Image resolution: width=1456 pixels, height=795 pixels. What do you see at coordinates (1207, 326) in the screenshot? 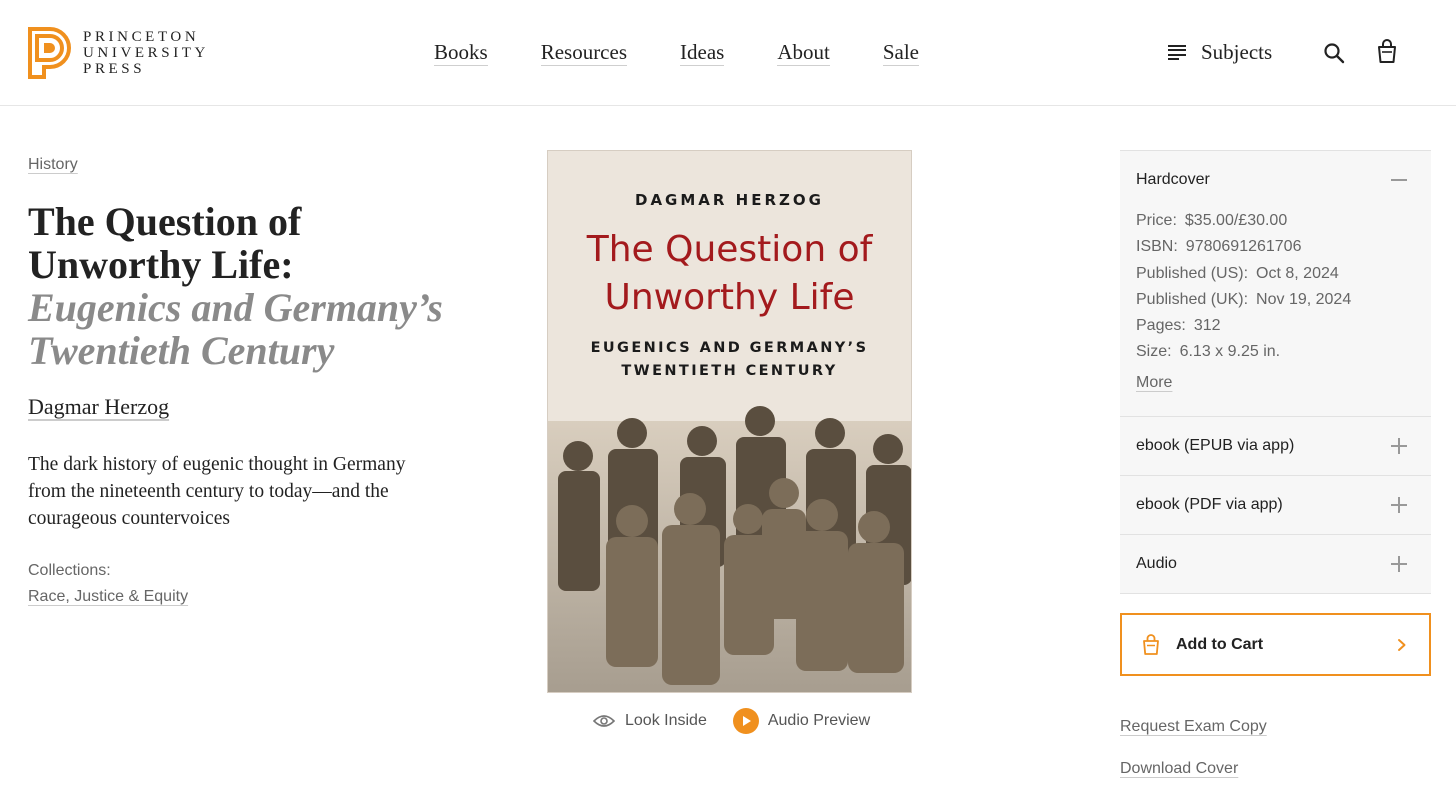
I see `detail-value: 312` at bounding box center [1207, 326].